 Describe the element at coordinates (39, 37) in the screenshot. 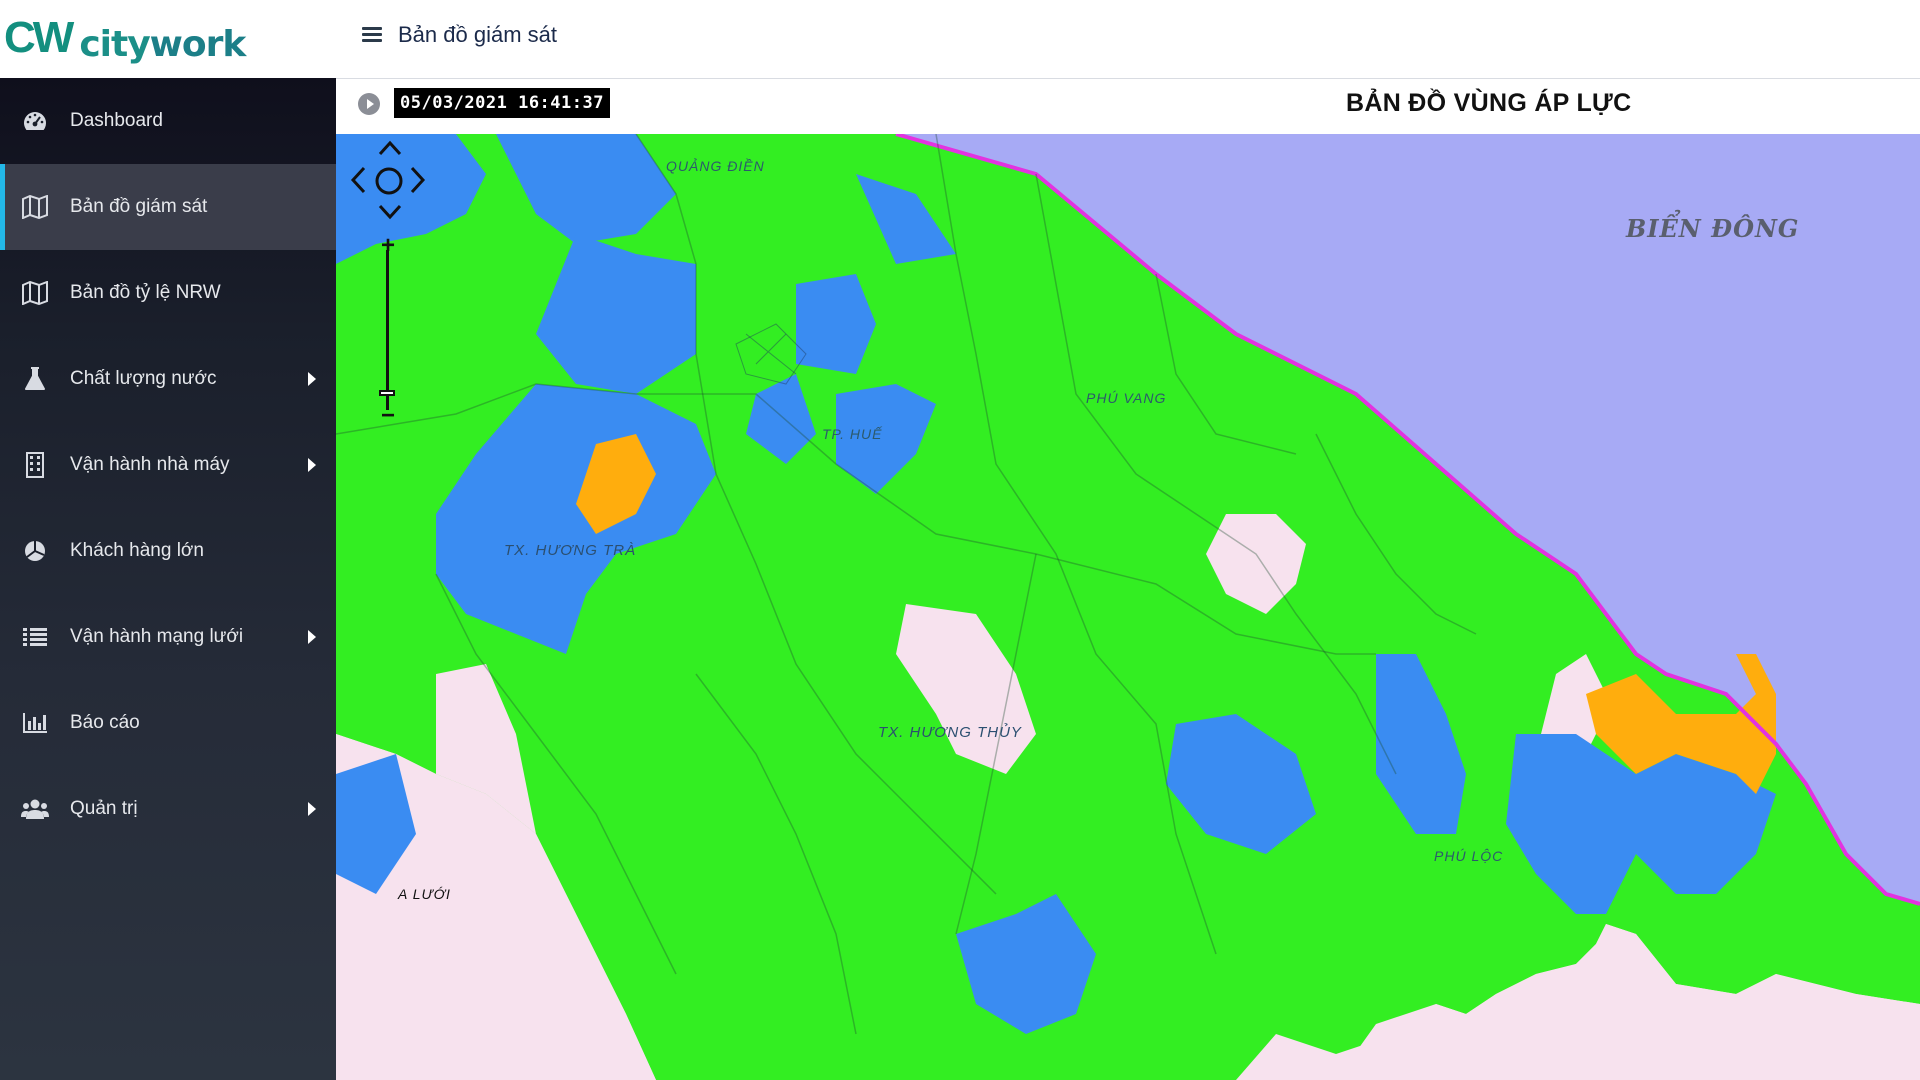

I see `logo-mark: CW` at that location.